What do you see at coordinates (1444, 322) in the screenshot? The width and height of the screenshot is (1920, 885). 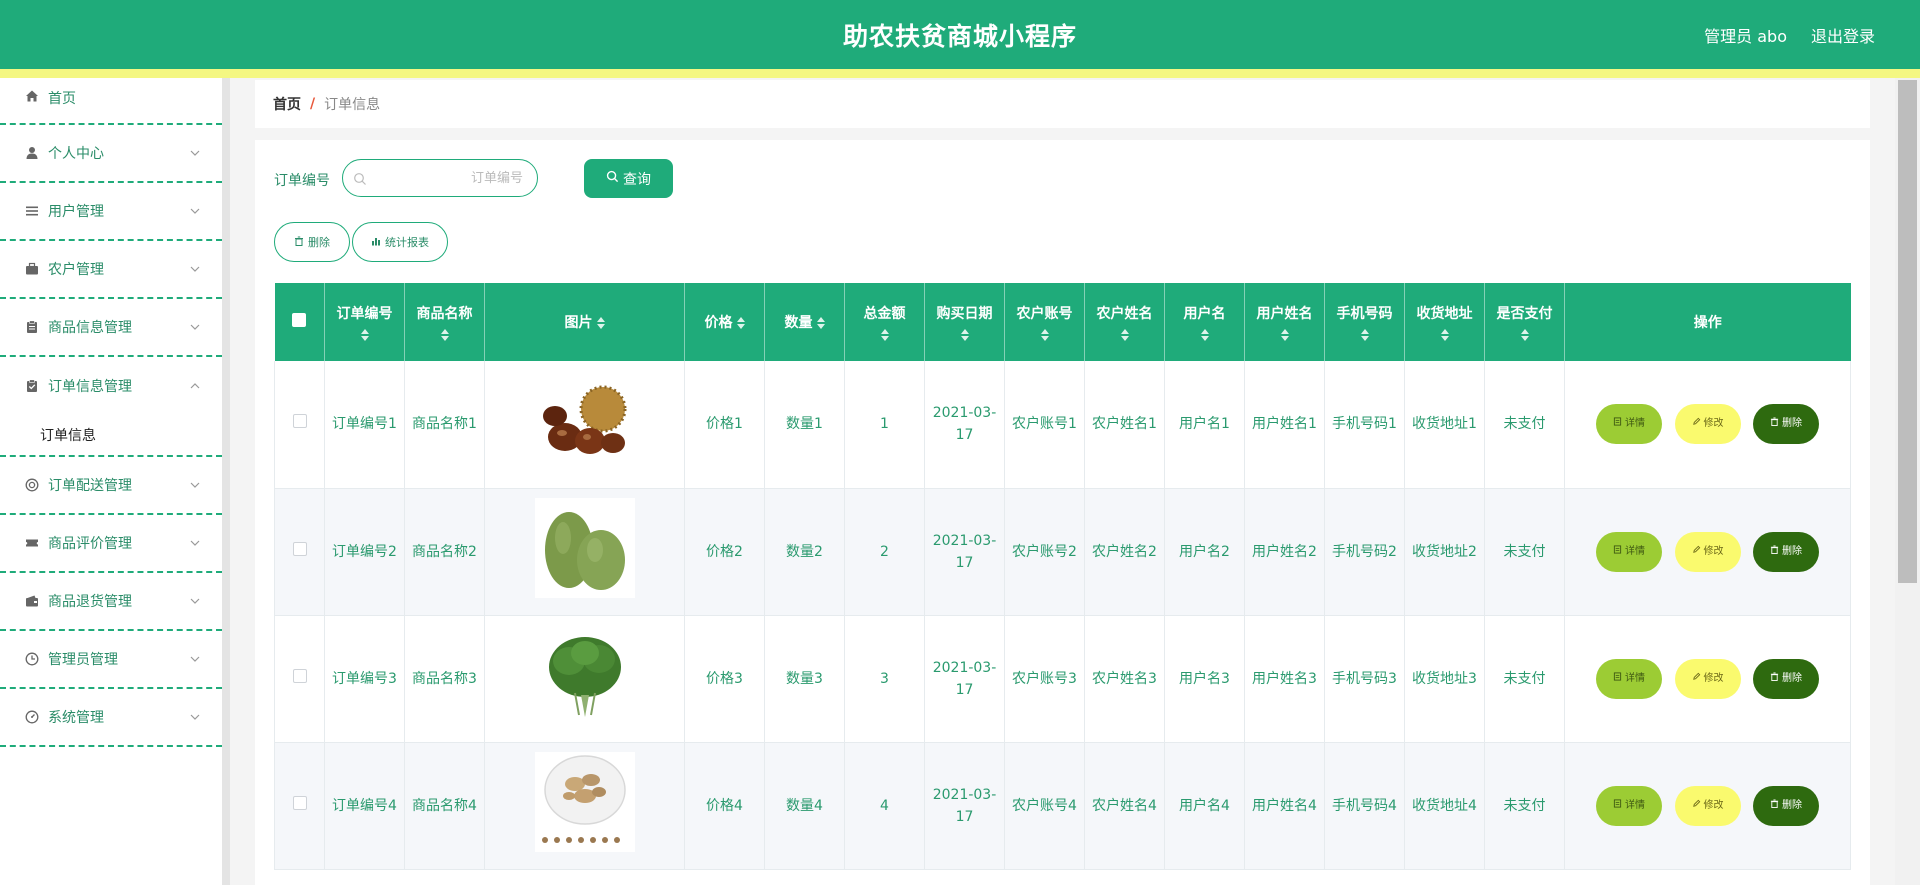 I see `column-header-address: 收货地址` at bounding box center [1444, 322].